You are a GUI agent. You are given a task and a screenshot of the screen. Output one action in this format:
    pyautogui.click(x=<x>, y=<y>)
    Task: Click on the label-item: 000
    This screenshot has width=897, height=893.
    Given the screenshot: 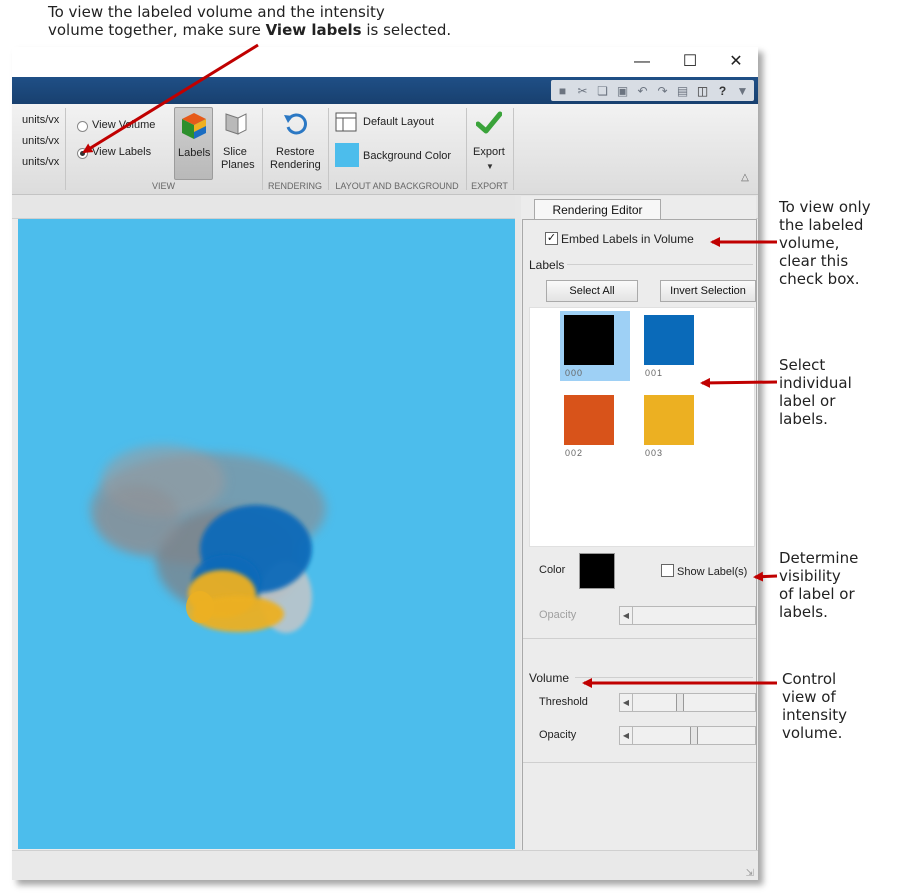 What is the action you would take?
    pyautogui.click(x=595, y=346)
    